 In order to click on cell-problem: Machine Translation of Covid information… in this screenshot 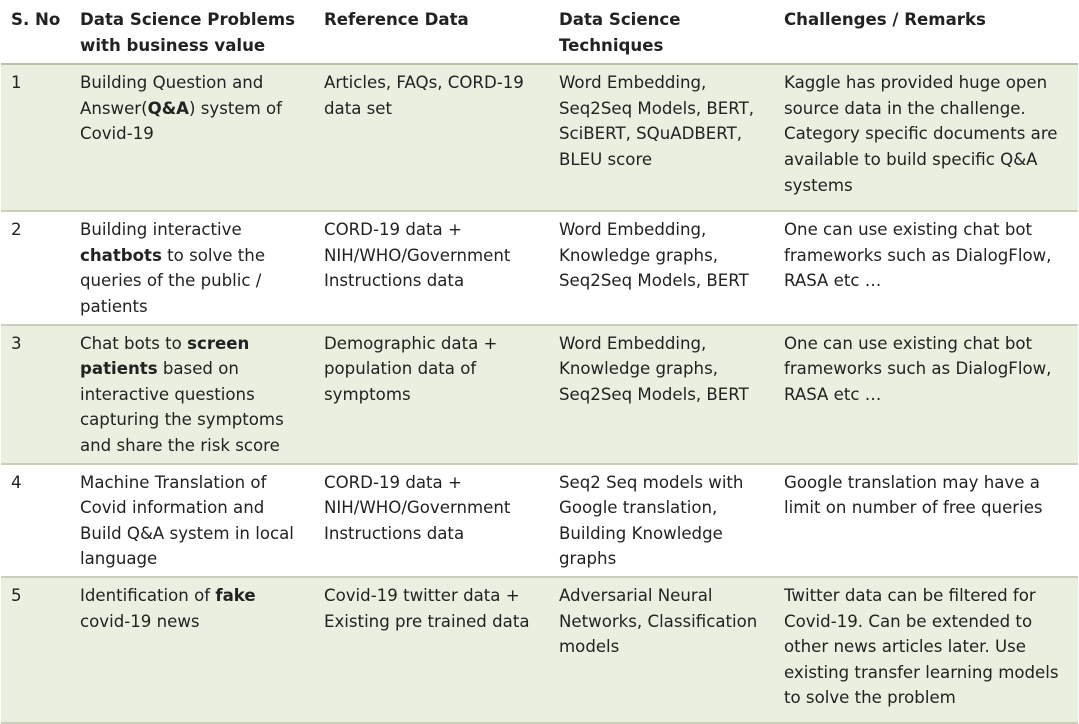, I will do `click(192, 520)`.